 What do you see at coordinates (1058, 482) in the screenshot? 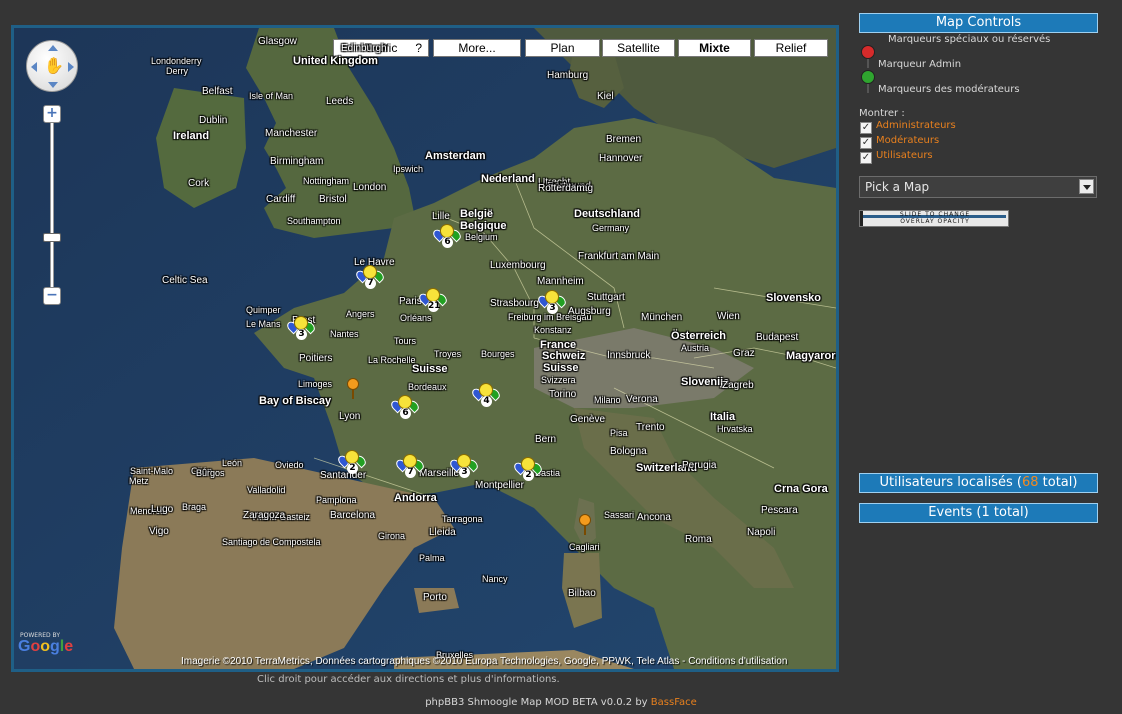
I see `localized-users-suffix: total)` at bounding box center [1058, 482].